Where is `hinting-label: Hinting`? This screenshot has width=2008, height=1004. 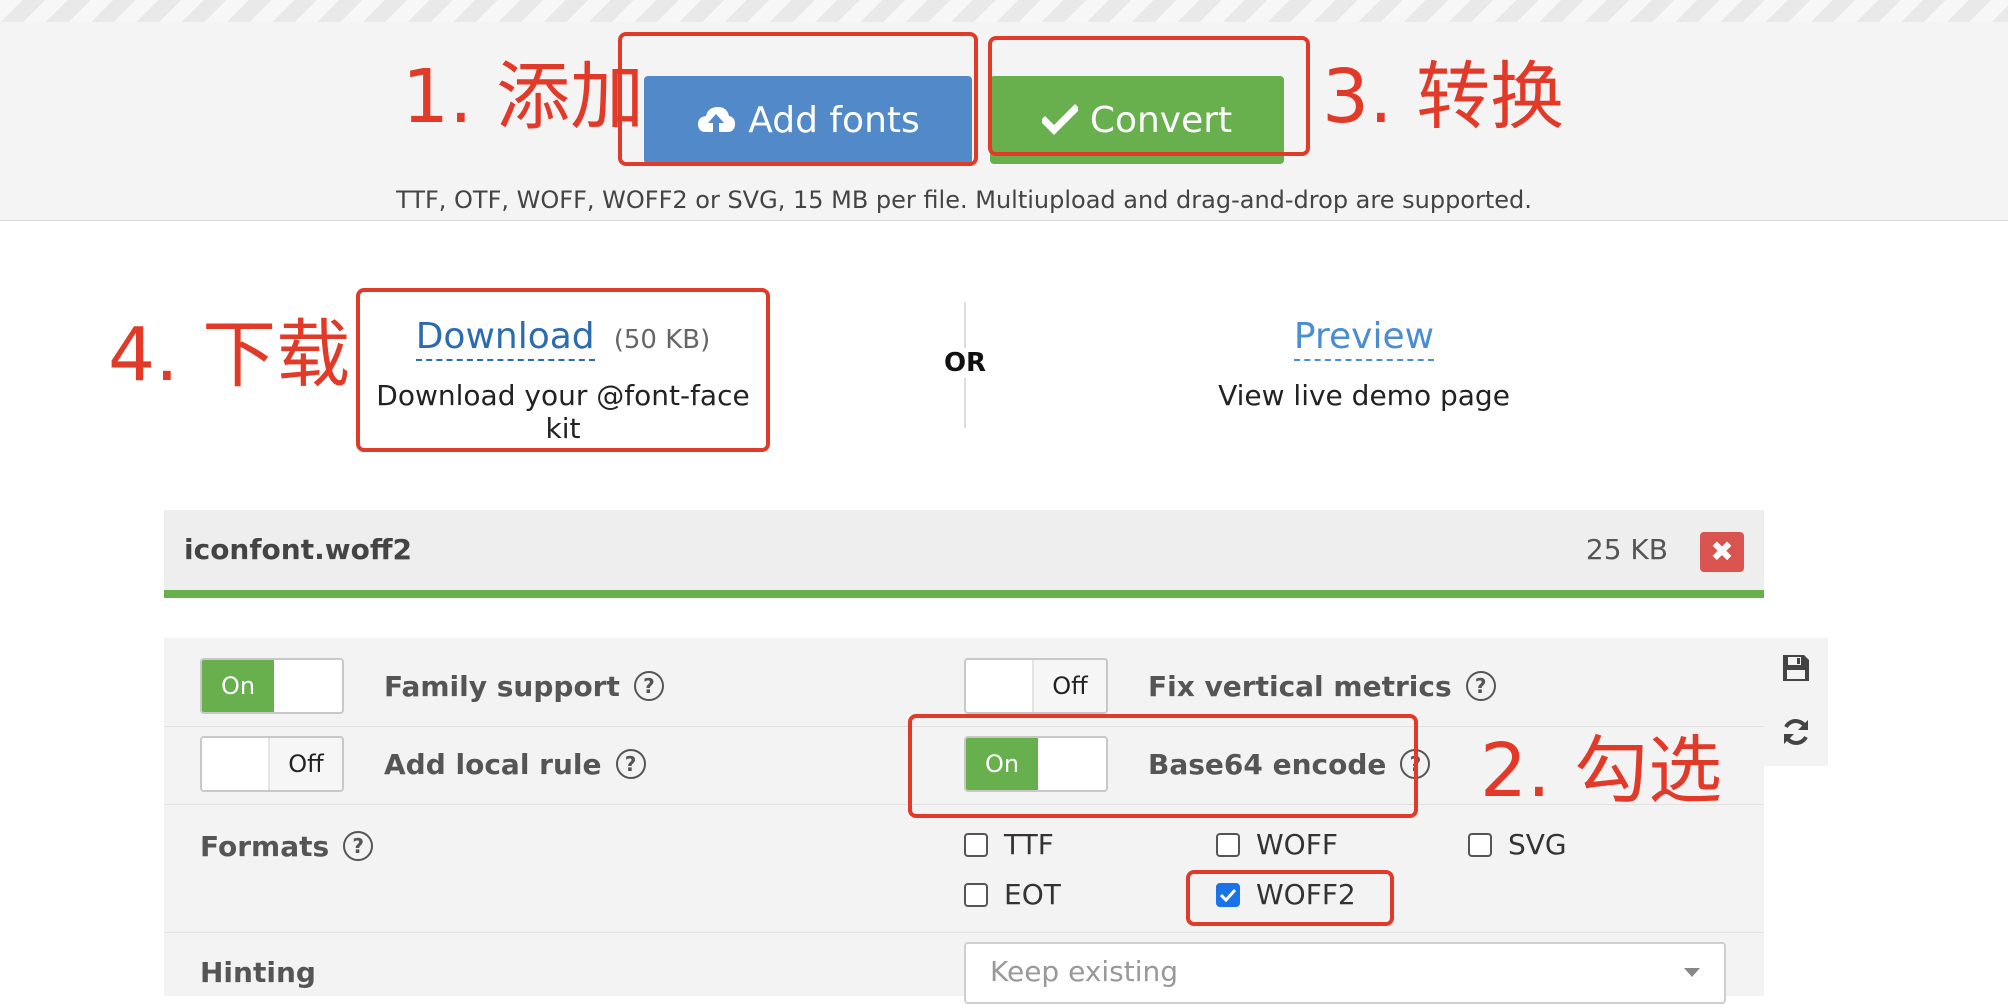 hinting-label: Hinting is located at coordinates (258, 972).